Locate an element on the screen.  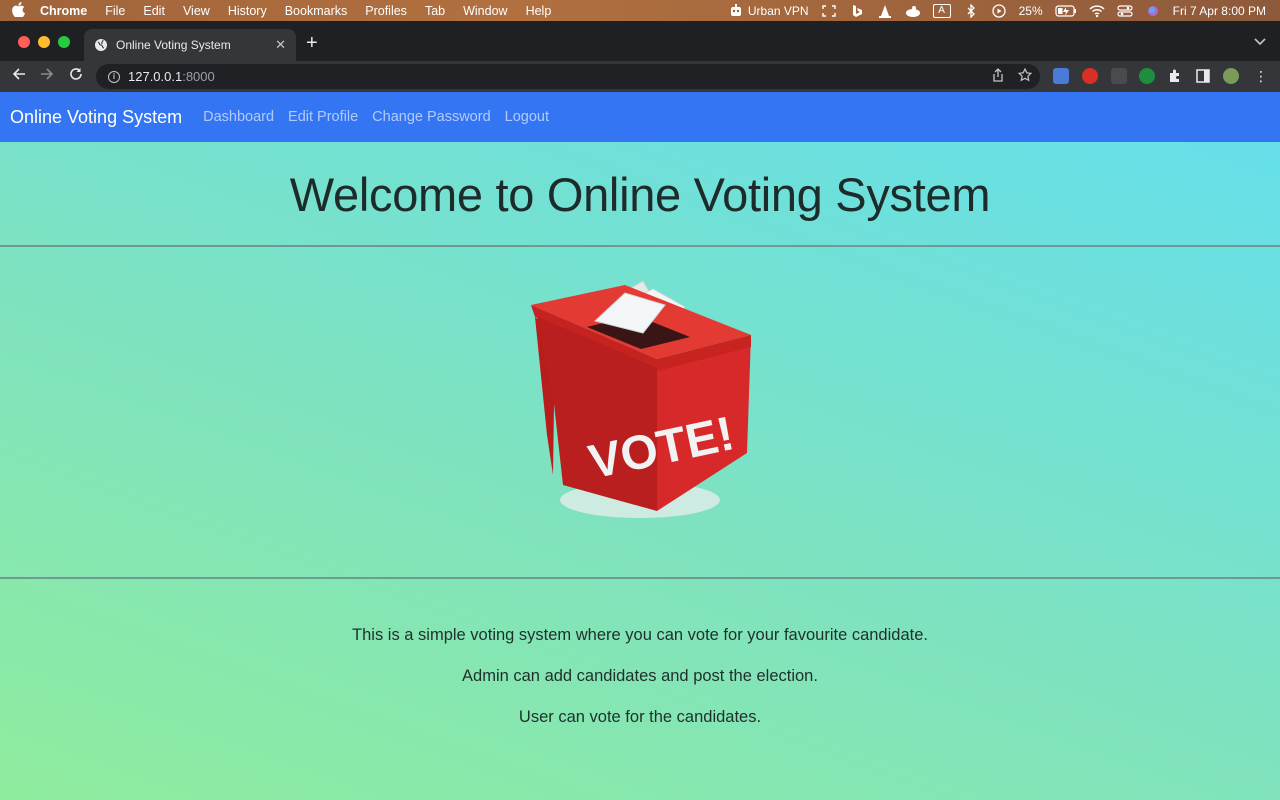
window-controls is located at coordinates (44, 42).